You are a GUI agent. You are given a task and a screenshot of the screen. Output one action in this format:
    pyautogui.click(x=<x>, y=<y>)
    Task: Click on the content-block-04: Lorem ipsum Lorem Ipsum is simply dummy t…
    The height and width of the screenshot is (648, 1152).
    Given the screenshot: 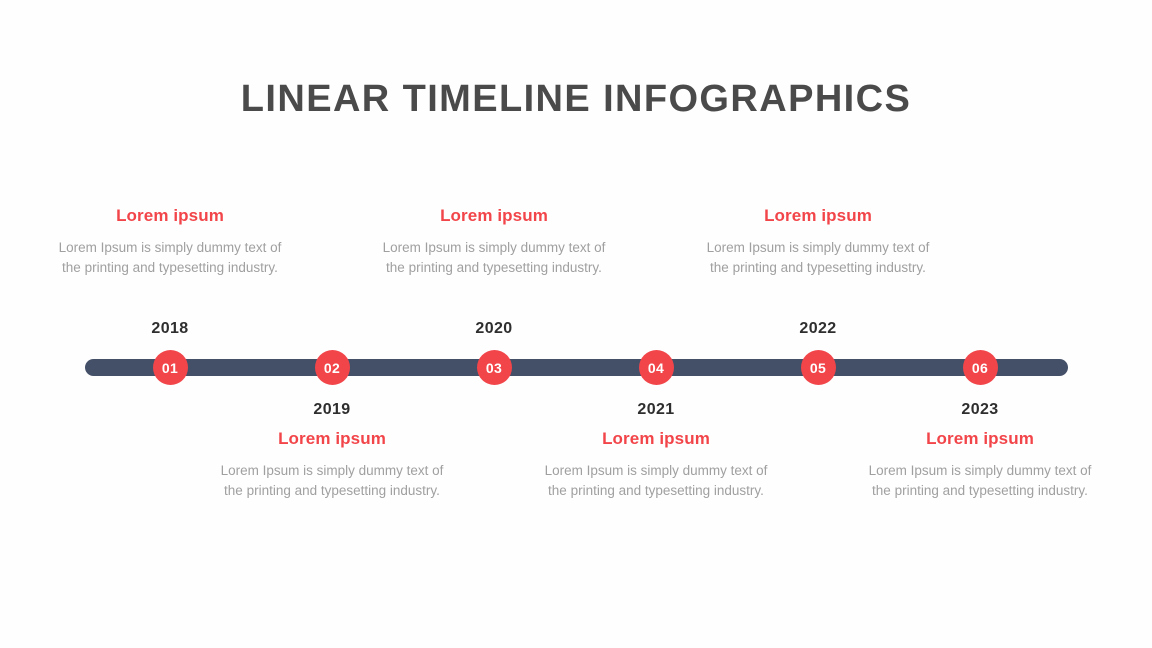 What is the action you would take?
    pyautogui.click(x=656, y=464)
    